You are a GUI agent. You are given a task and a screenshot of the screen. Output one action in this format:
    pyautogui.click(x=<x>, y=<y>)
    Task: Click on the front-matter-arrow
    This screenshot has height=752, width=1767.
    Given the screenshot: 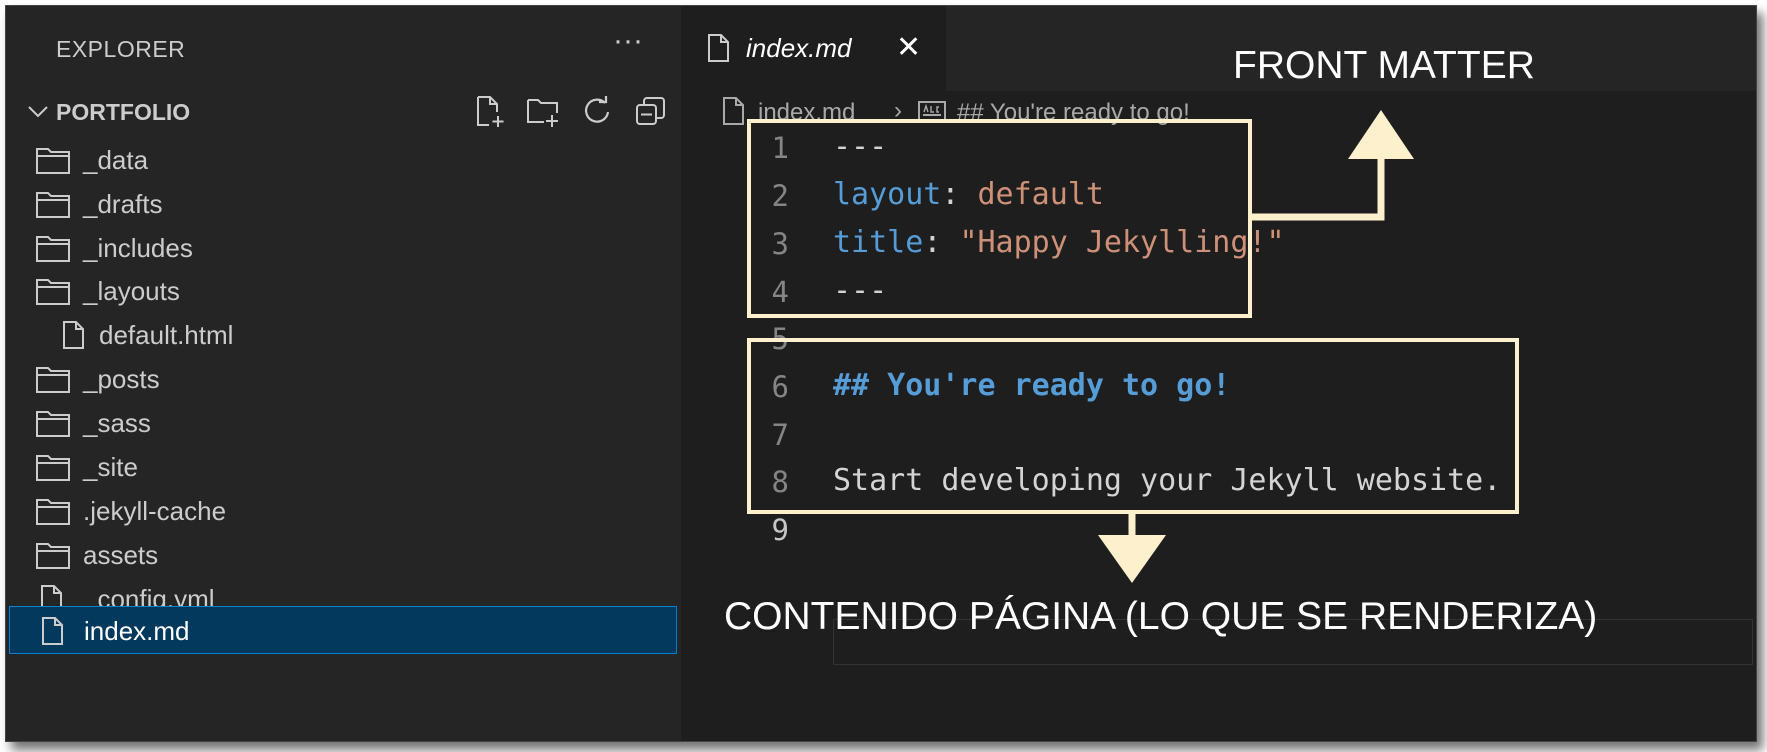 What is the action you would take?
    pyautogui.click(x=1333, y=165)
    